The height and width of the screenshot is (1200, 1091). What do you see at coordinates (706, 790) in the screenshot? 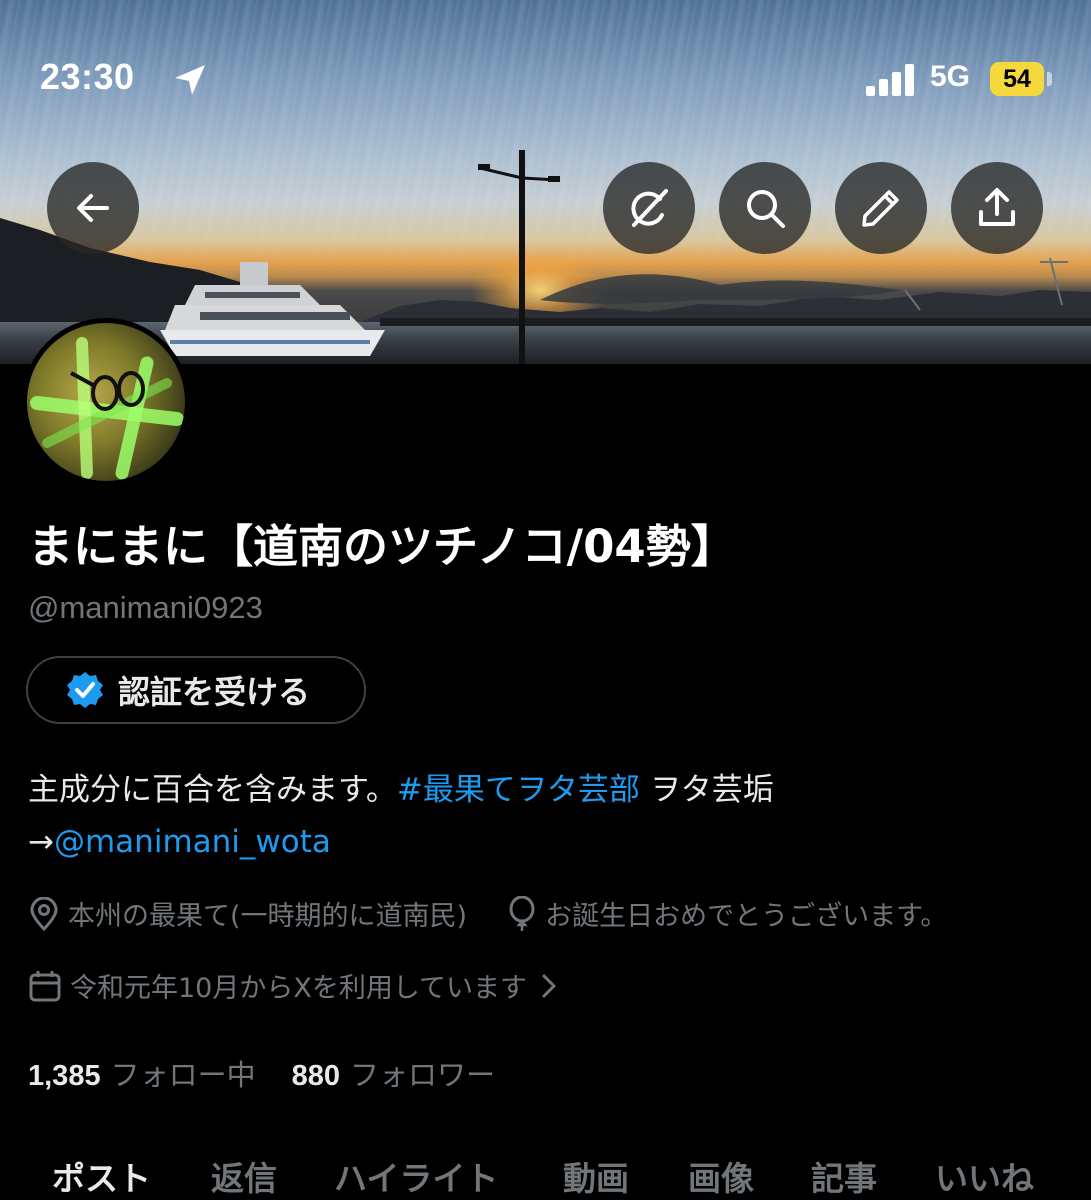
I see `bio-text-2: ヲタ芸垢` at bounding box center [706, 790].